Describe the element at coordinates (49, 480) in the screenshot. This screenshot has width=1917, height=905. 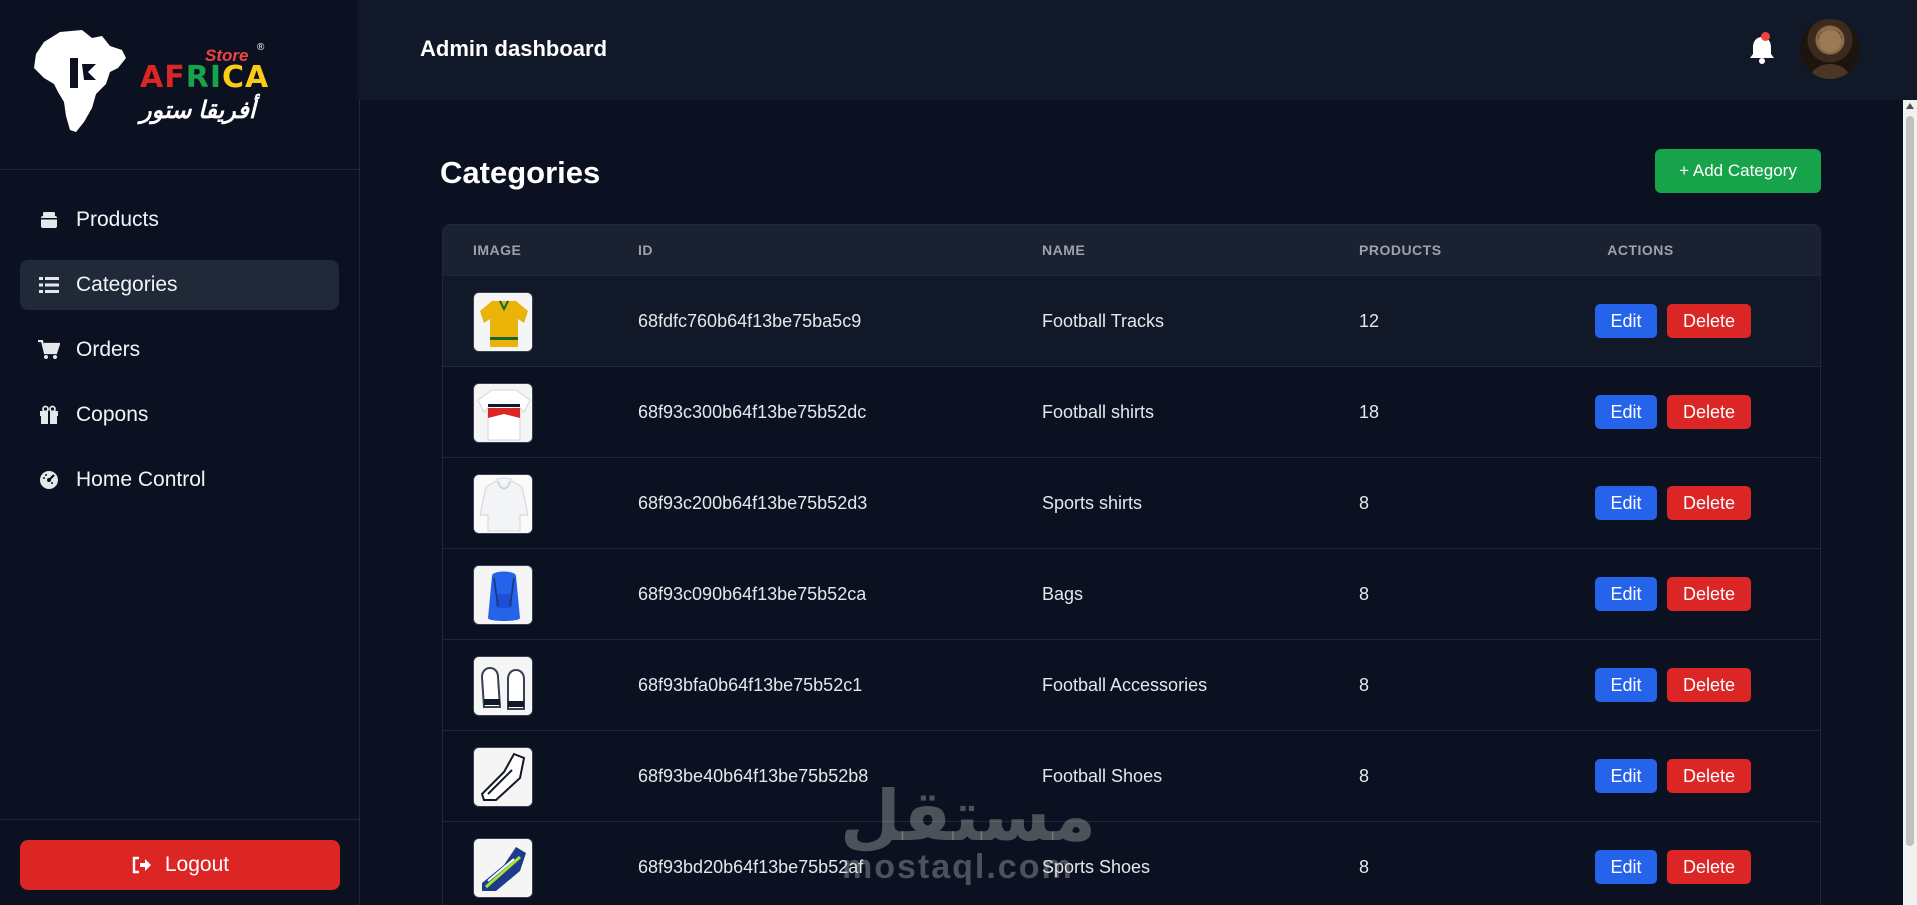
I see `gauge-icon` at that location.